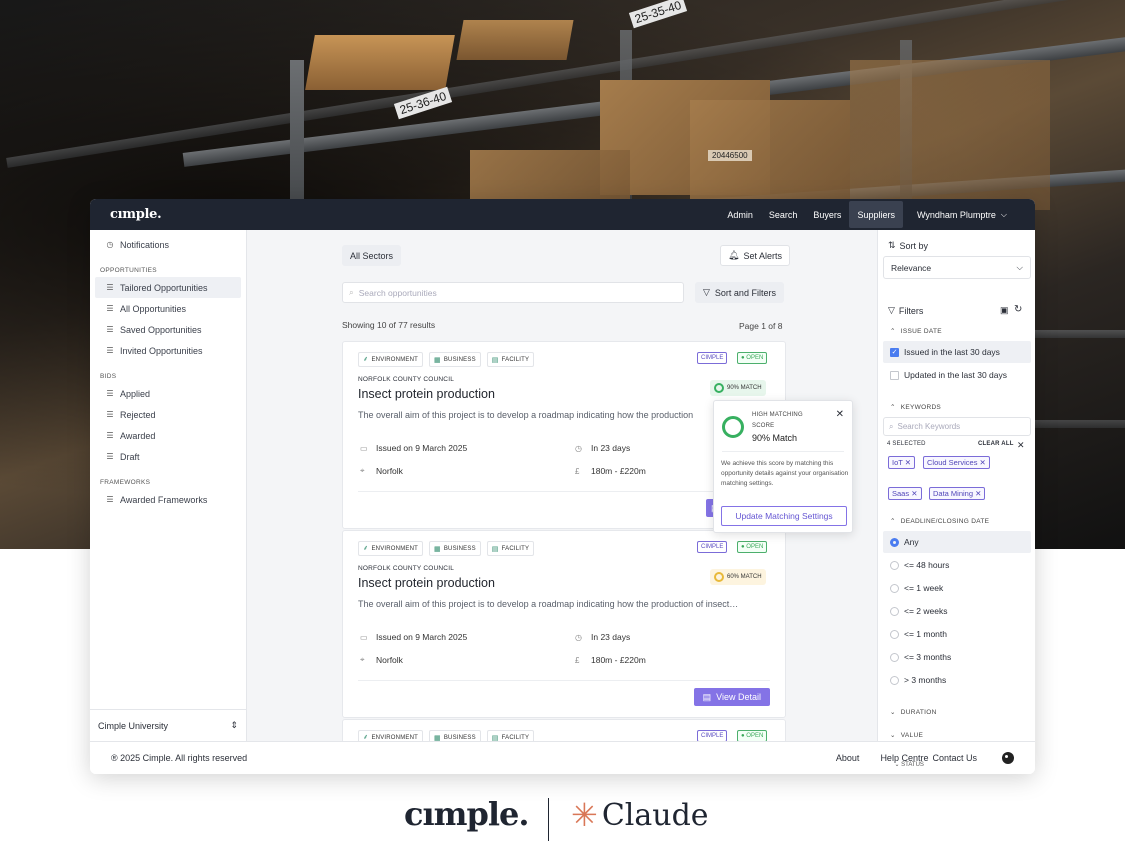  Describe the element at coordinates (876, 214) in the screenshot. I see `nav-suppliers: Suppliers` at that location.